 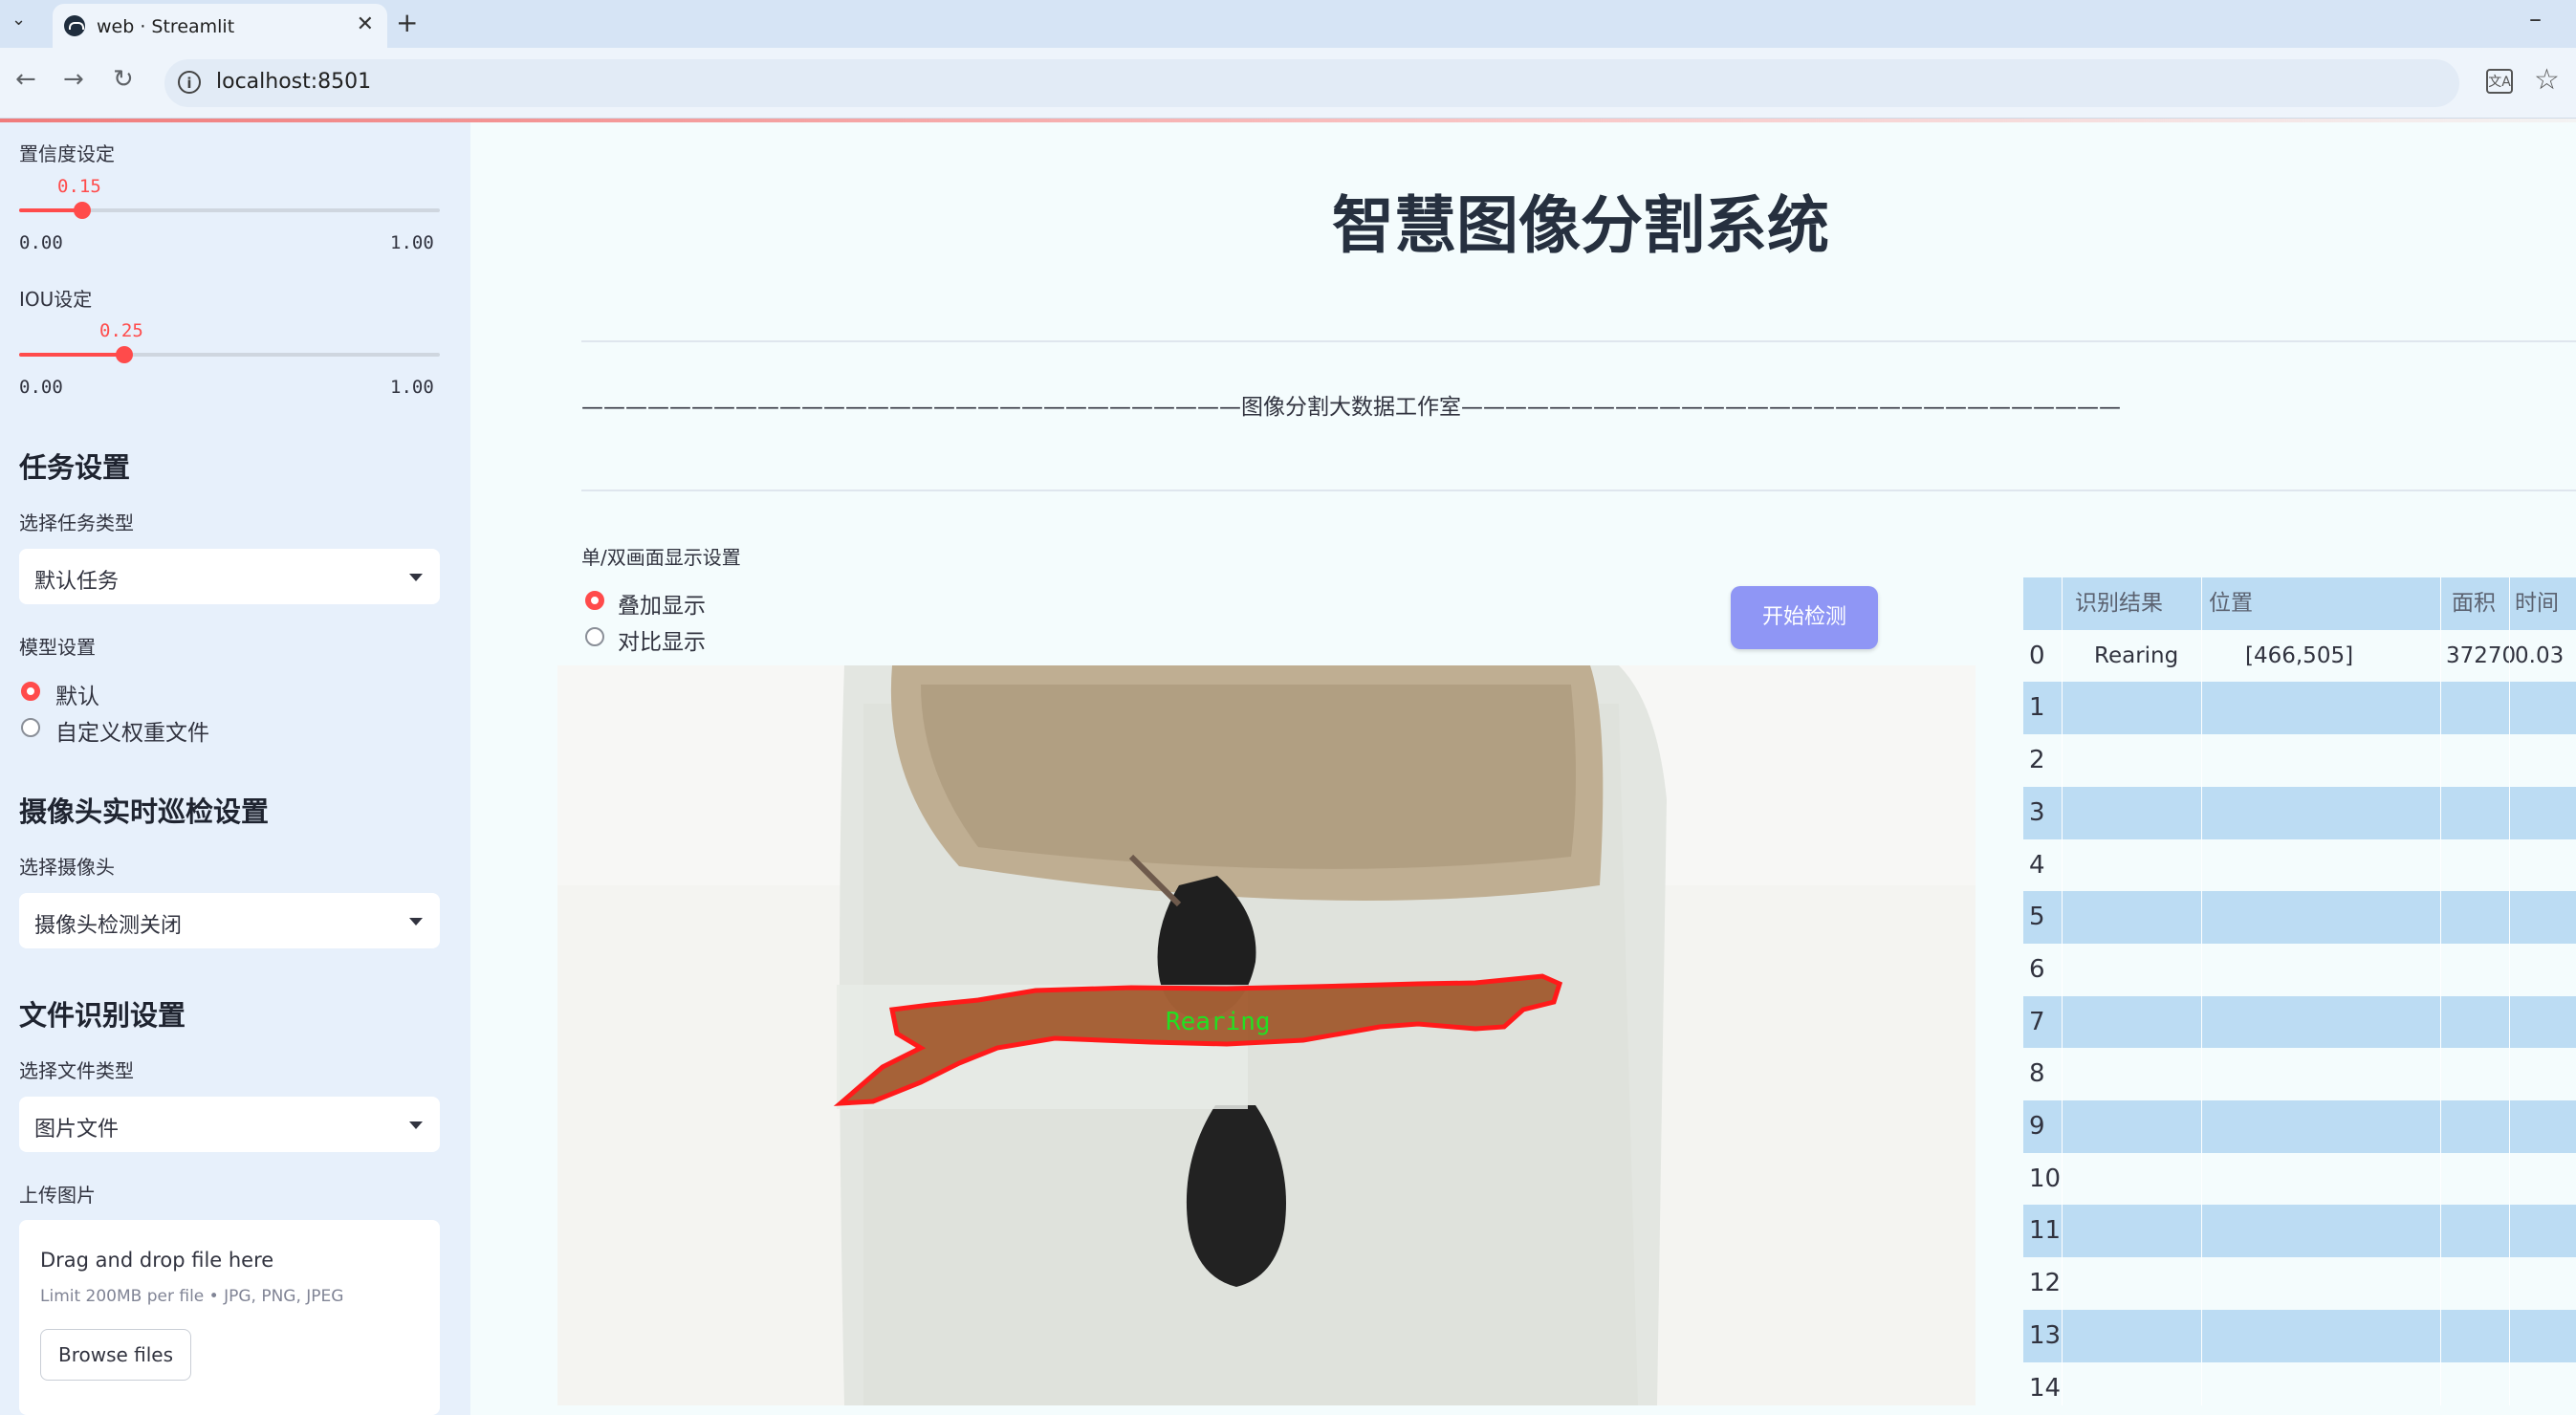 I want to click on row-index: 10, so click(x=2045, y=1179).